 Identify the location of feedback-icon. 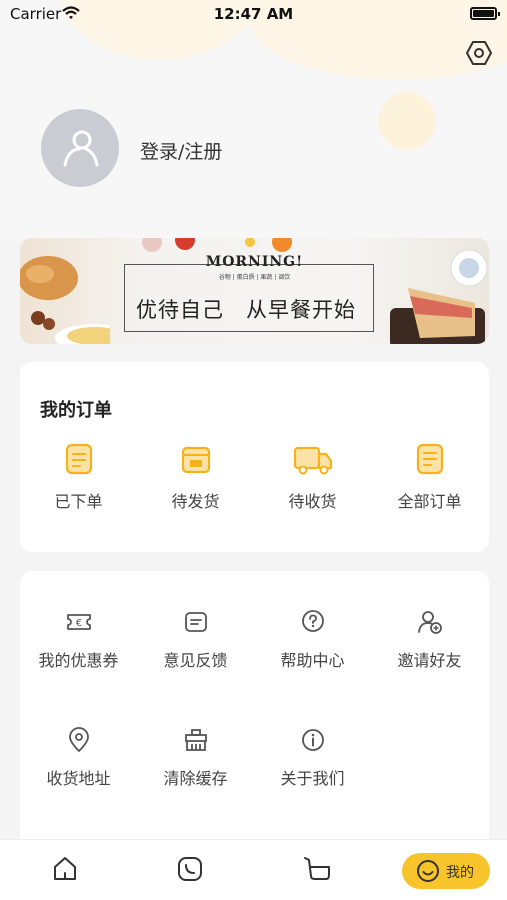
(195, 622).